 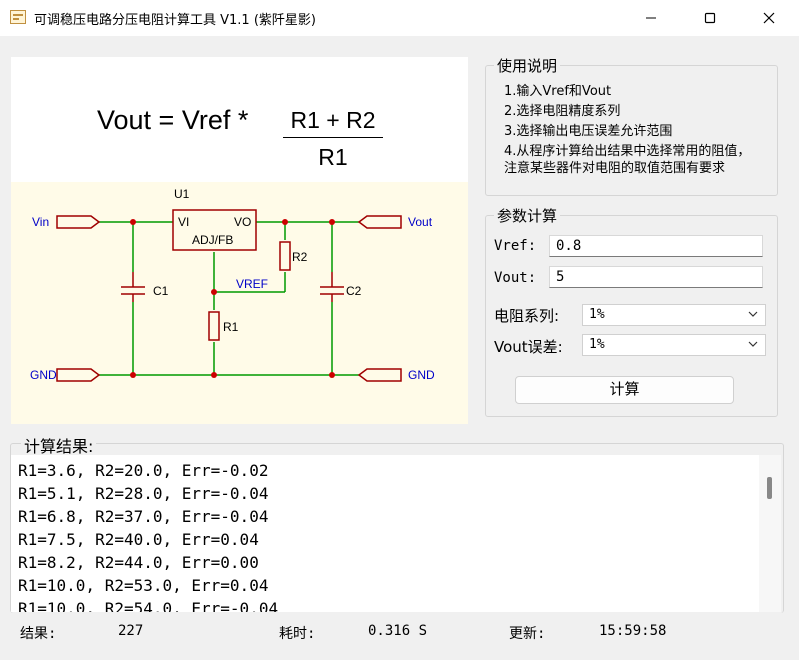 I want to click on series-select-value: 1%, so click(x=597, y=314).